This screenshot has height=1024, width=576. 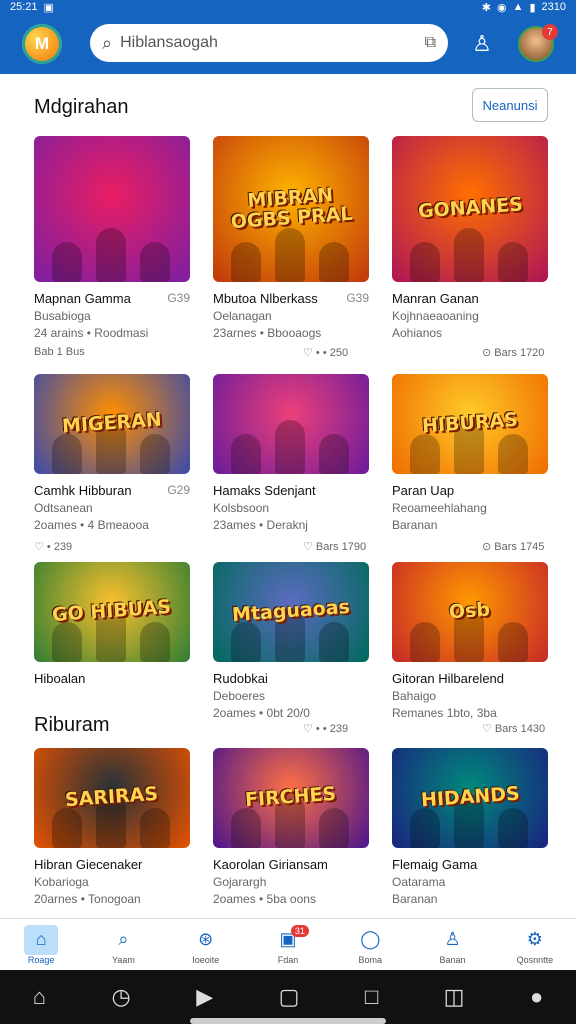 I want to click on game-meta: Remanes 1bto, 3ba, so click(x=444, y=713).